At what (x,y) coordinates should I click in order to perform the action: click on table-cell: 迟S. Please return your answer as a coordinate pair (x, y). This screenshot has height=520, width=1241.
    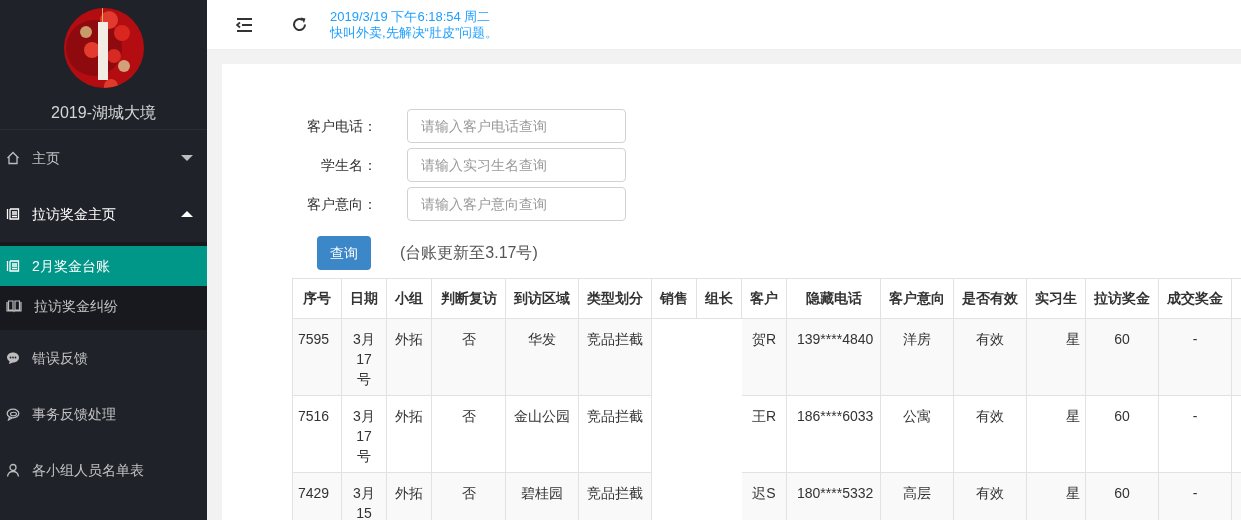
    Looking at the image, I should click on (764, 496).